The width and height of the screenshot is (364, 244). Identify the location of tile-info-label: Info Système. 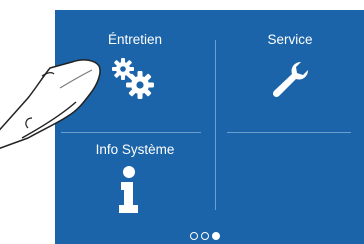
(135, 149).